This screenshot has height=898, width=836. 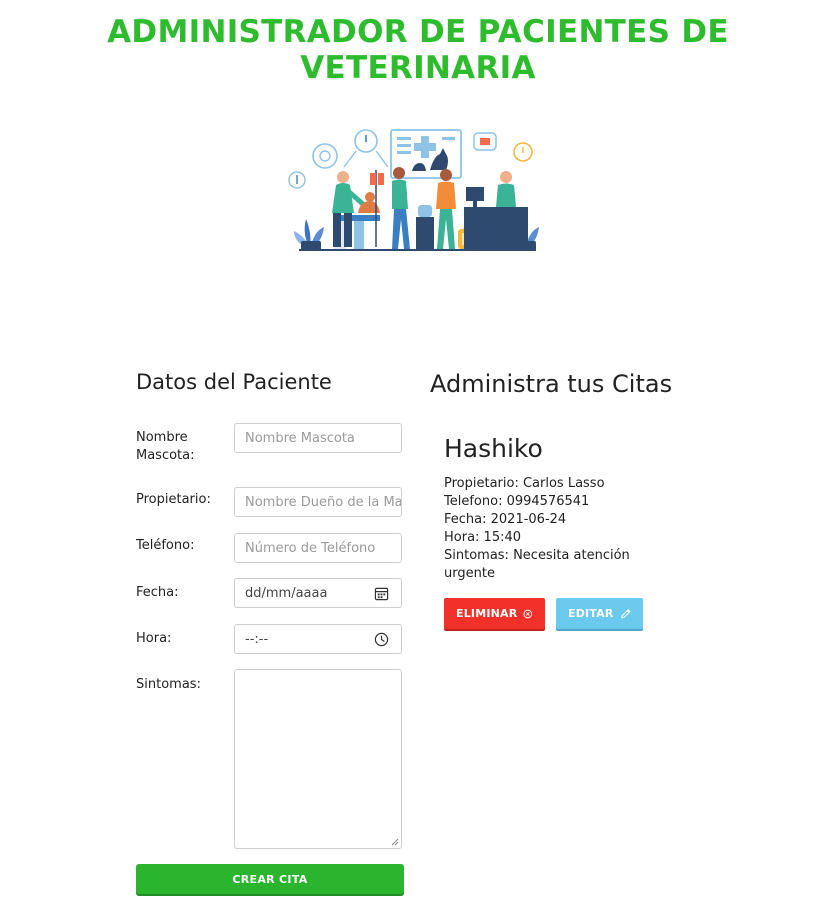 What do you see at coordinates (493, 448) in the screenshot?
I see `appointment-pet-name: Hashiko` at bounding box center [493, 448].